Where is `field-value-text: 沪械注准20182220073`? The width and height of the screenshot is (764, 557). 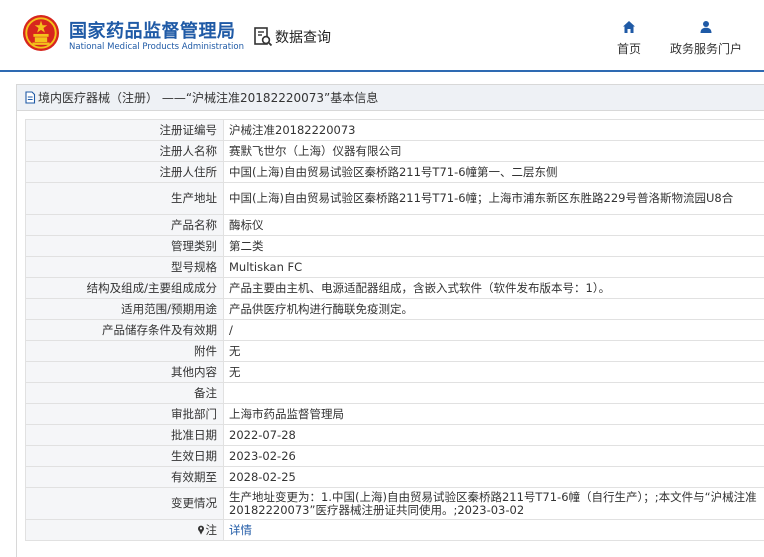
field-value-text: 沪械注准20182220073 is located at coordinates (292, 129).